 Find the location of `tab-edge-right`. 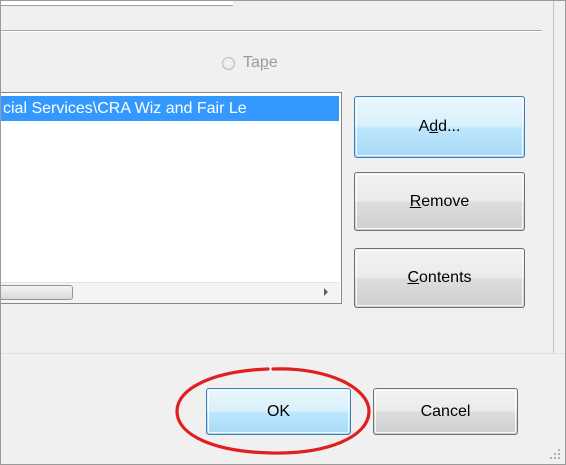

tab-edge-right is located at coordinates (393, 3).